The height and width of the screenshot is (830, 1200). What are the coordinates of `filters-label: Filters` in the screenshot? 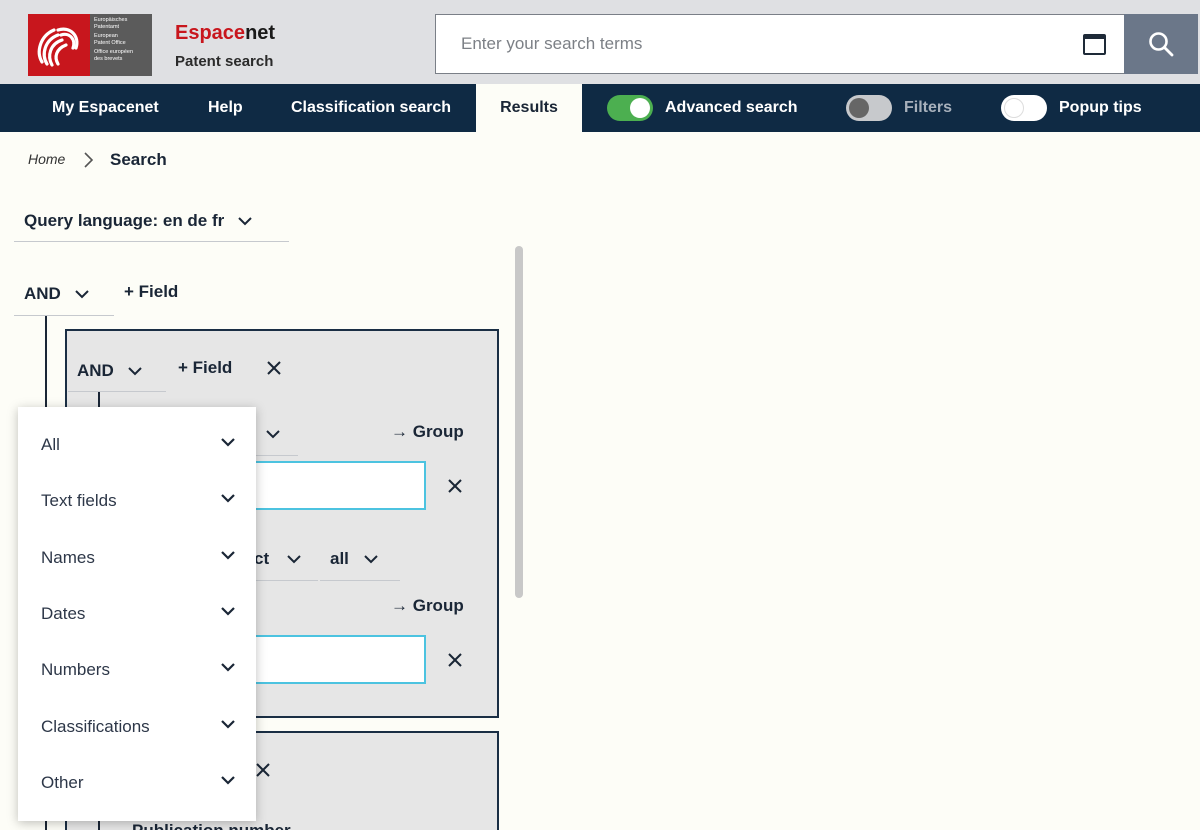 It's located at (928, 107).